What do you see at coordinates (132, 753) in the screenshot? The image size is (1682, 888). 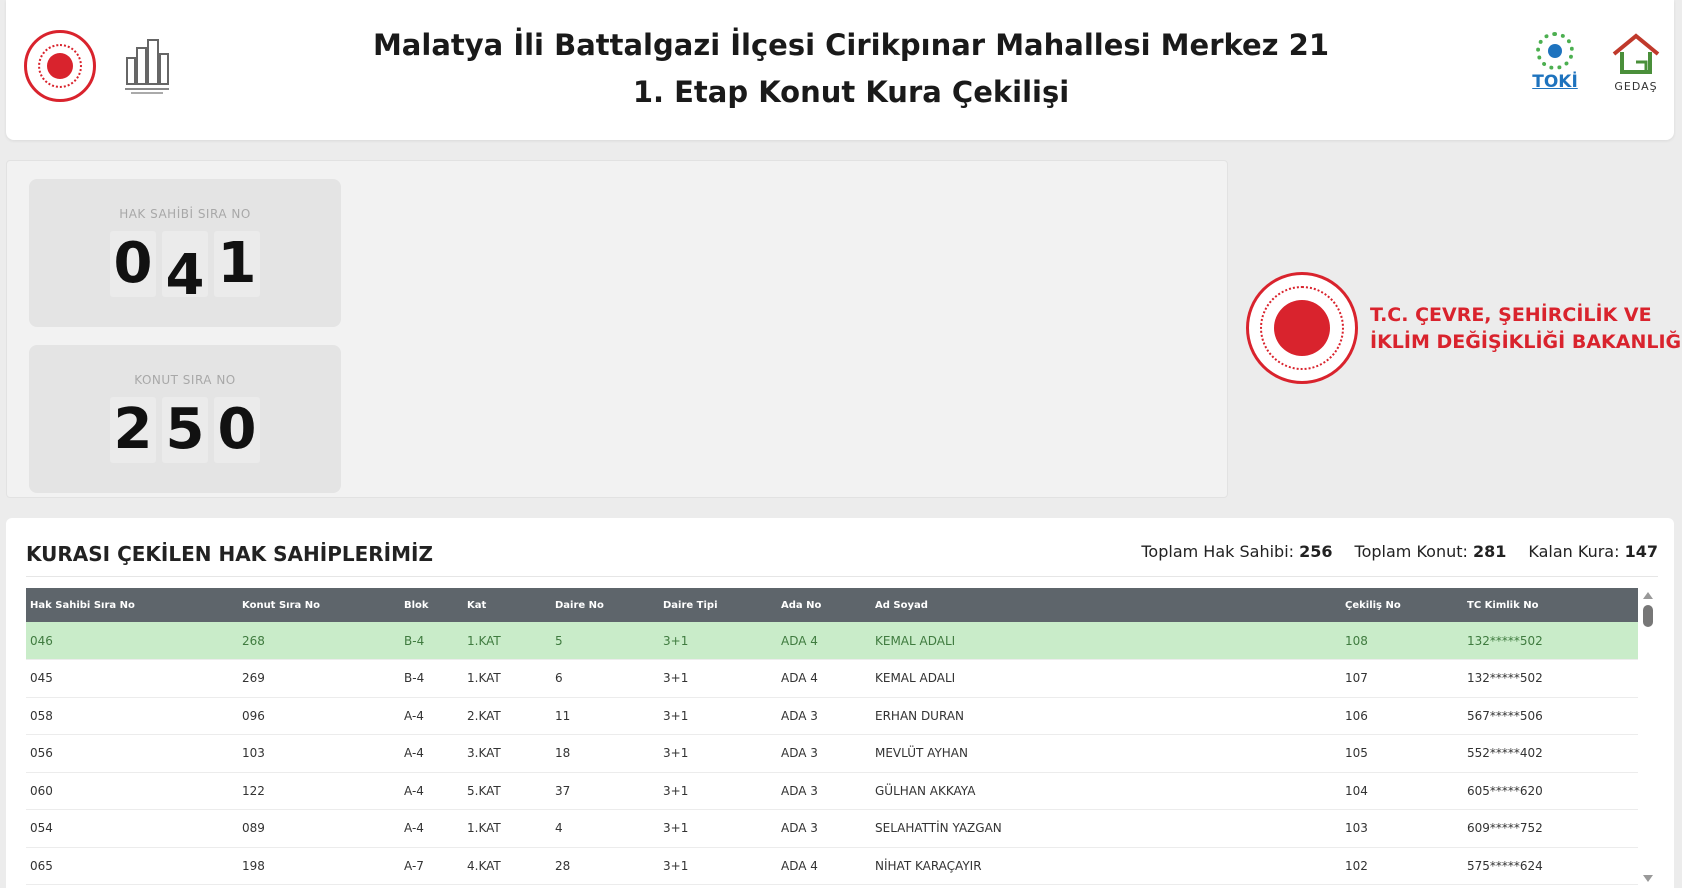 I see `table-cell: 056` at bounding box center [132, 753].